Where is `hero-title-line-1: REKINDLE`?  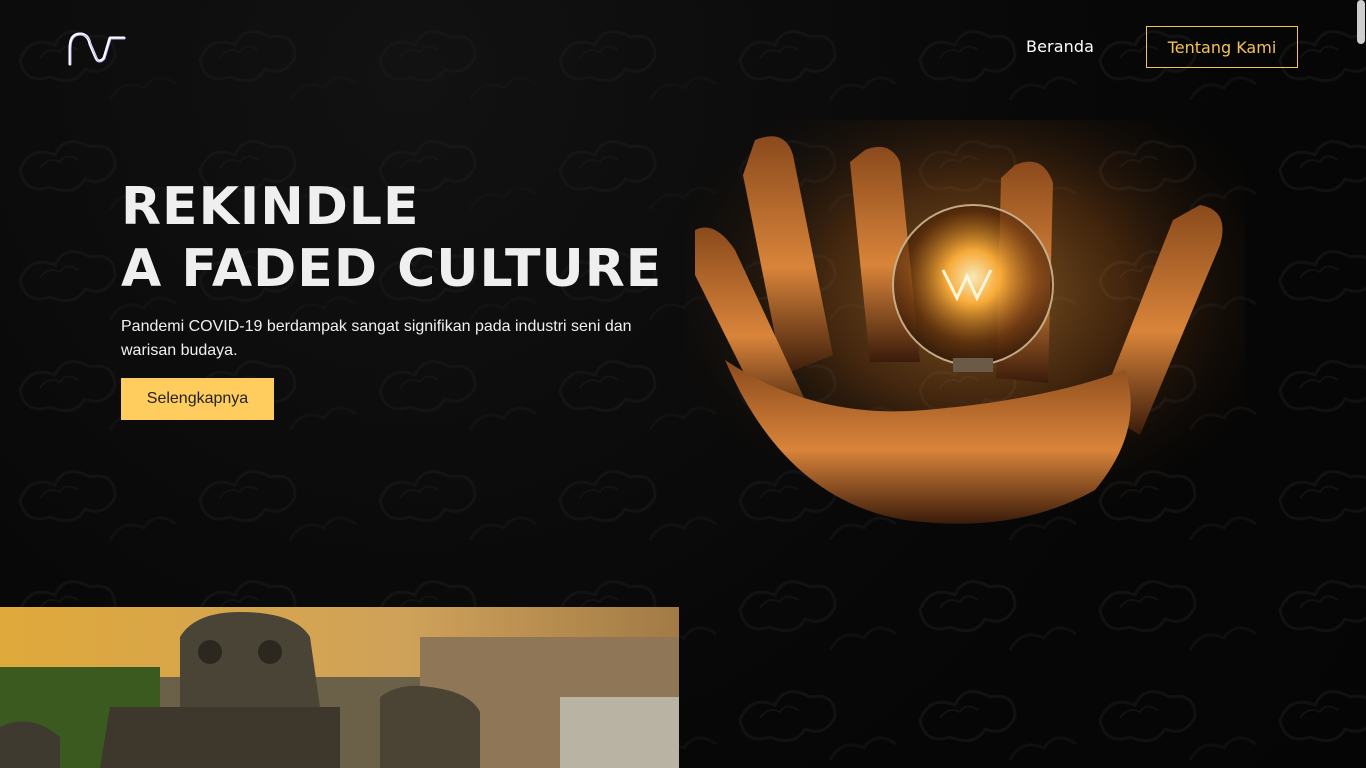
hero-title-line-1: REKINDLE is located at coordinates (270, 207).